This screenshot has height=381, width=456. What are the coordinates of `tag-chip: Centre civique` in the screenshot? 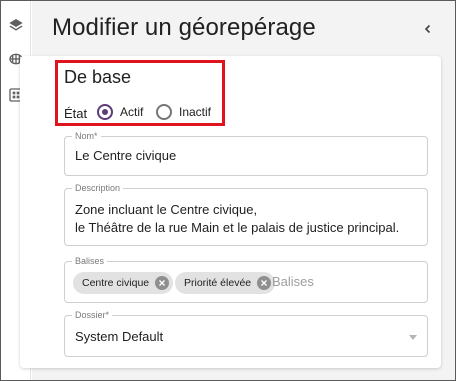 It's located at (123, 283).